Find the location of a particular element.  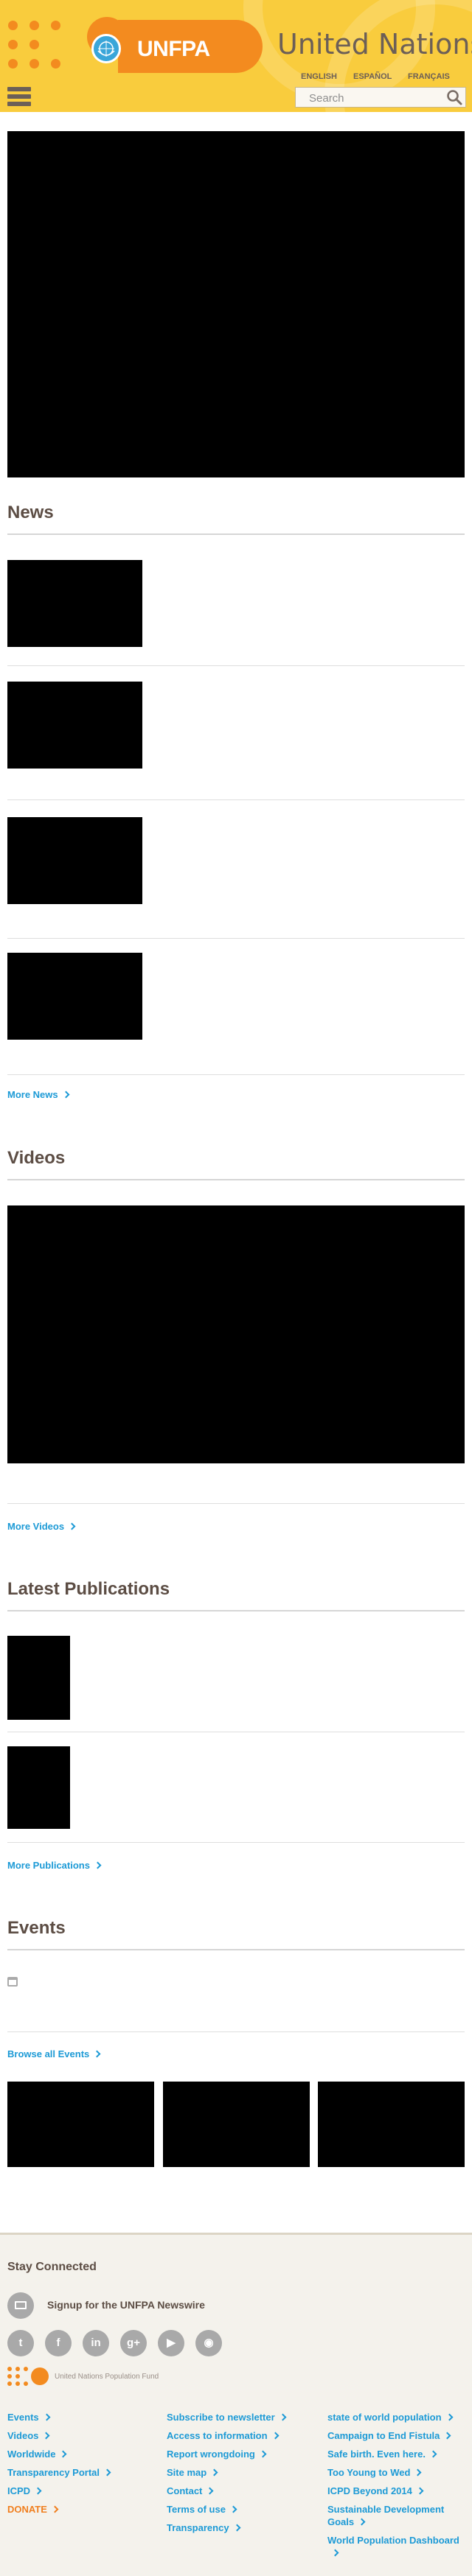

footer-link-site-map: Site map is located at coordinates (192, 2472).